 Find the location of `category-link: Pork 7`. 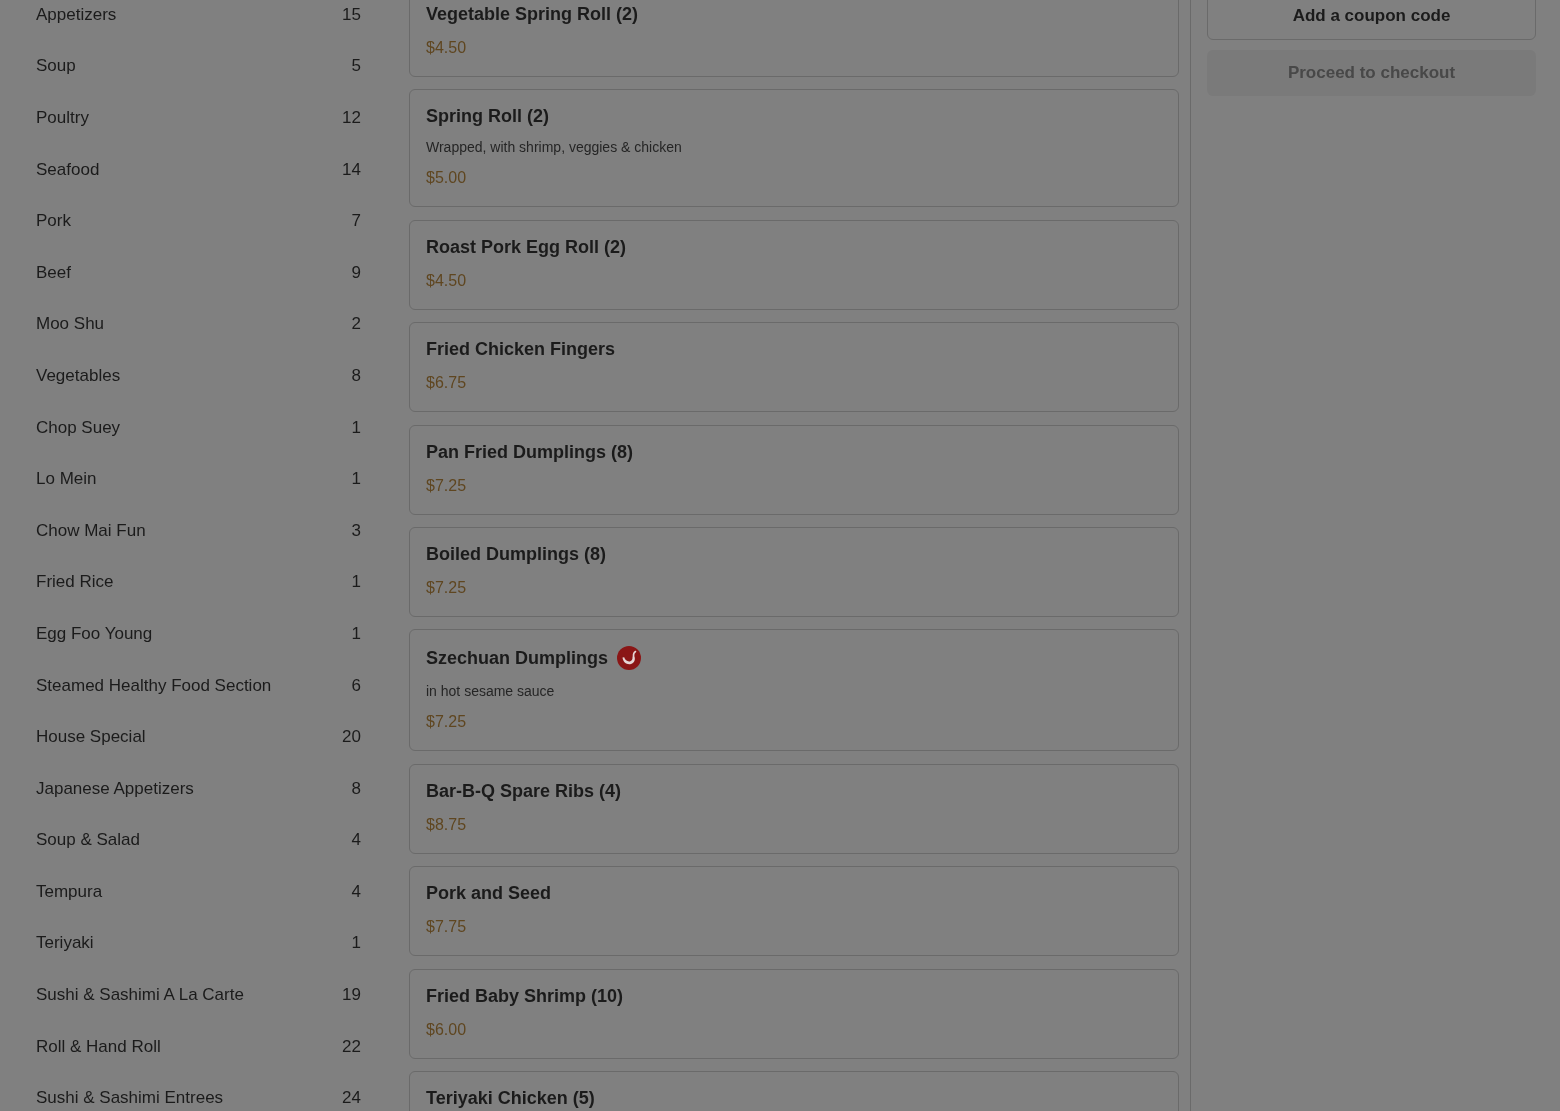

category-link: Pork 7 is located at coordinates (198, 221).